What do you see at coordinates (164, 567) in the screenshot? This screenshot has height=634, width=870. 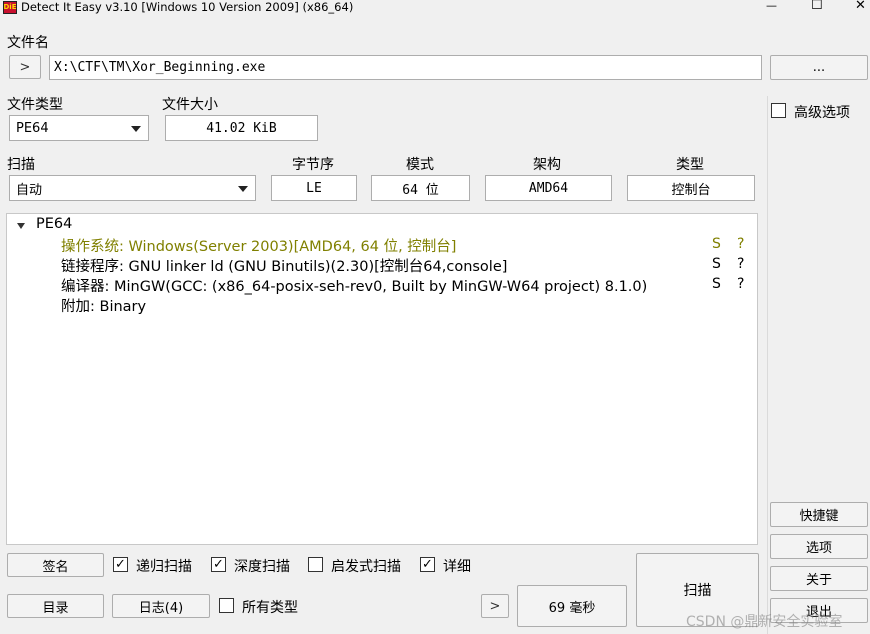 I see `recursive-scan-label: 递归扫描` at bounding box center [164, 567].